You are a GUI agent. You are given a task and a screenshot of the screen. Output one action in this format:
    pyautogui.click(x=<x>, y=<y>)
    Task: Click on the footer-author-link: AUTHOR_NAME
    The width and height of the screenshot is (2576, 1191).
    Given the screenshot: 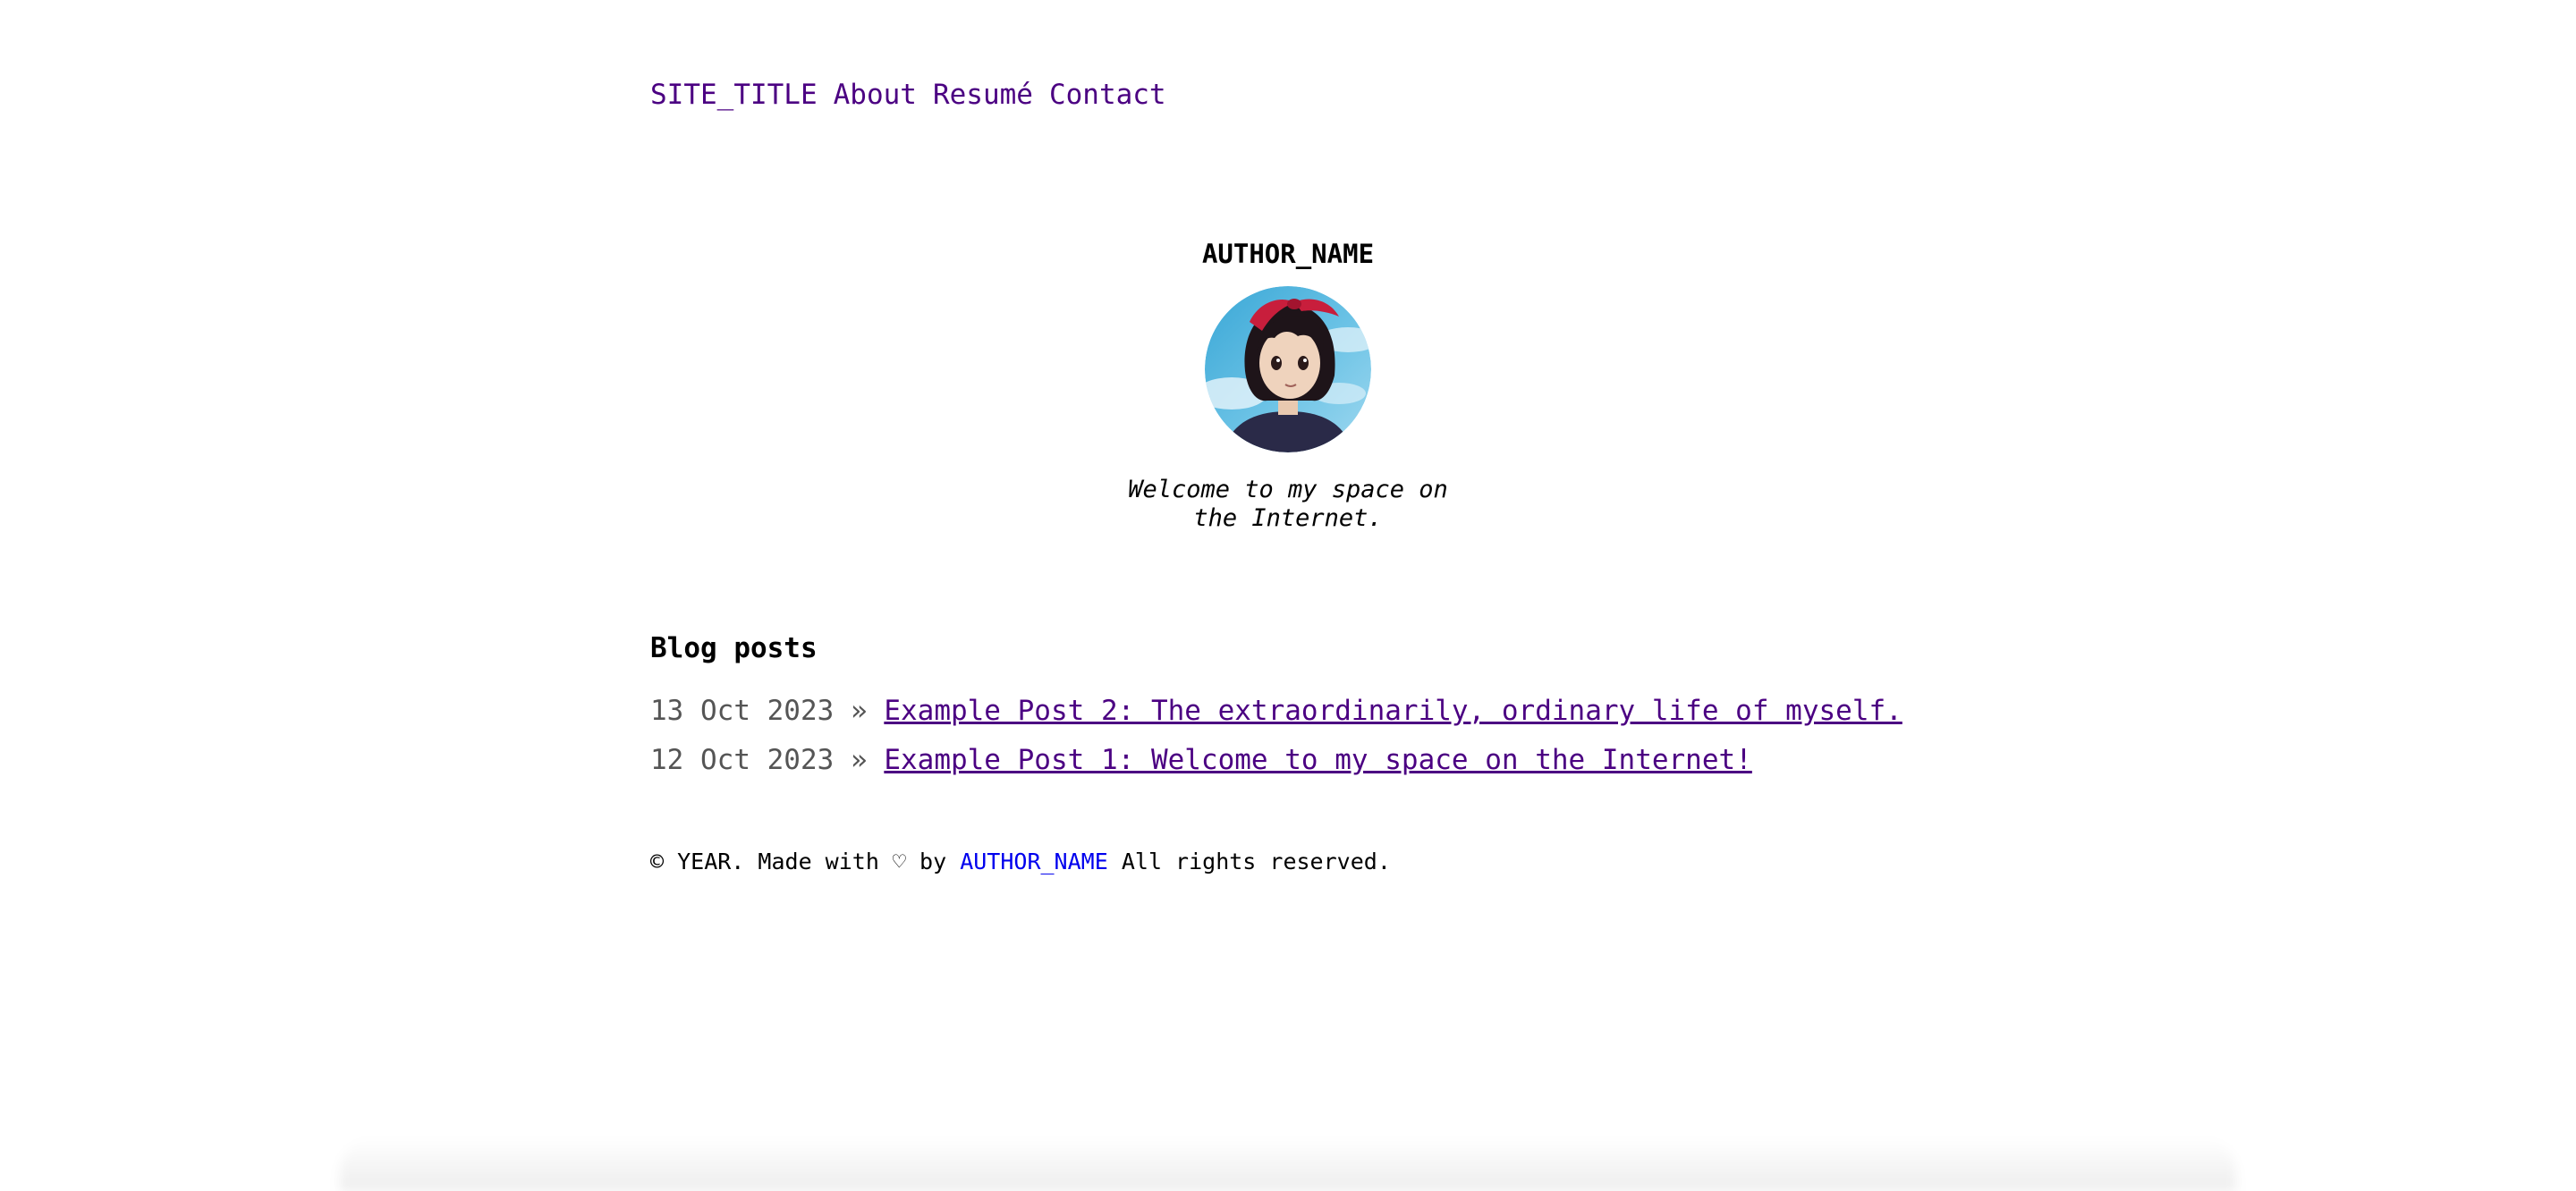 What is the action you would take?
    pyautogui.click(x=1034, y=861)
    